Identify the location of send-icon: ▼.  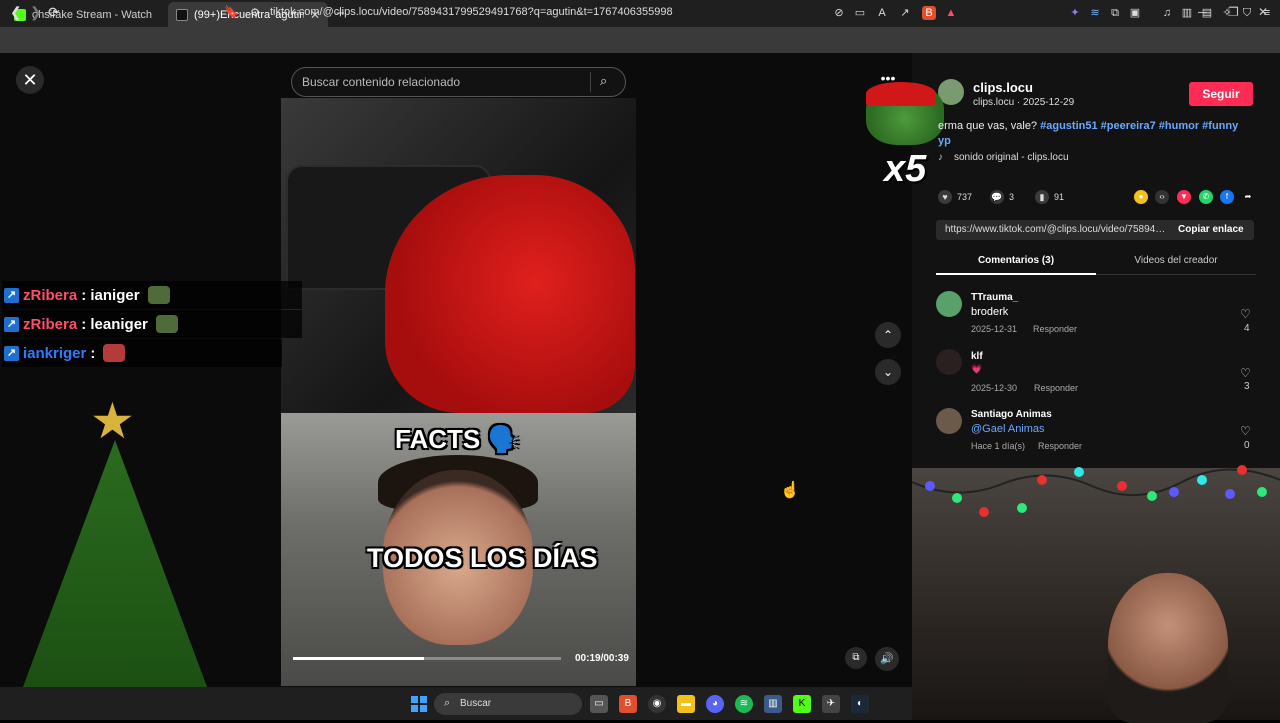
(1184, 197).